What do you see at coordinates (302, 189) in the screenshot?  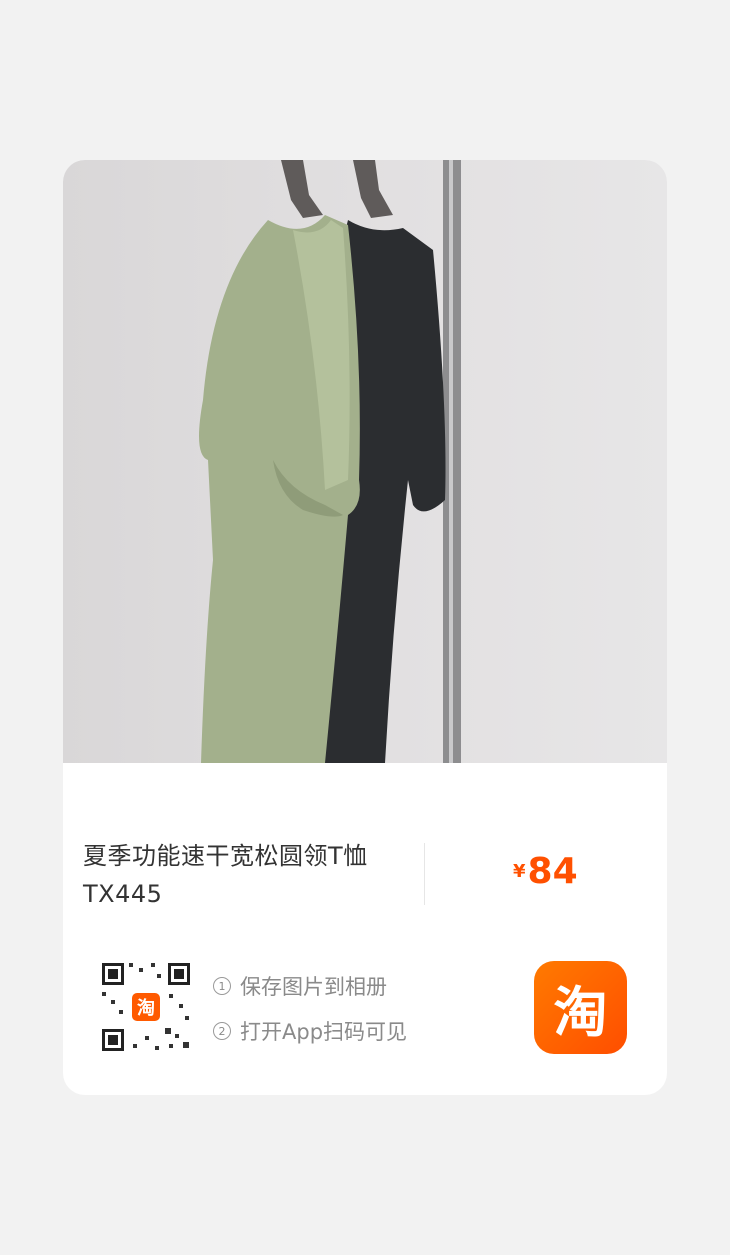 I see `hanger-left` at bounding box center [302, 189].